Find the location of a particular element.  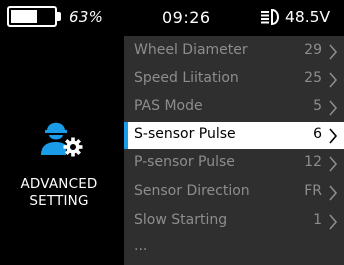

clock: 09:26 is located at coordinates (186, 17).